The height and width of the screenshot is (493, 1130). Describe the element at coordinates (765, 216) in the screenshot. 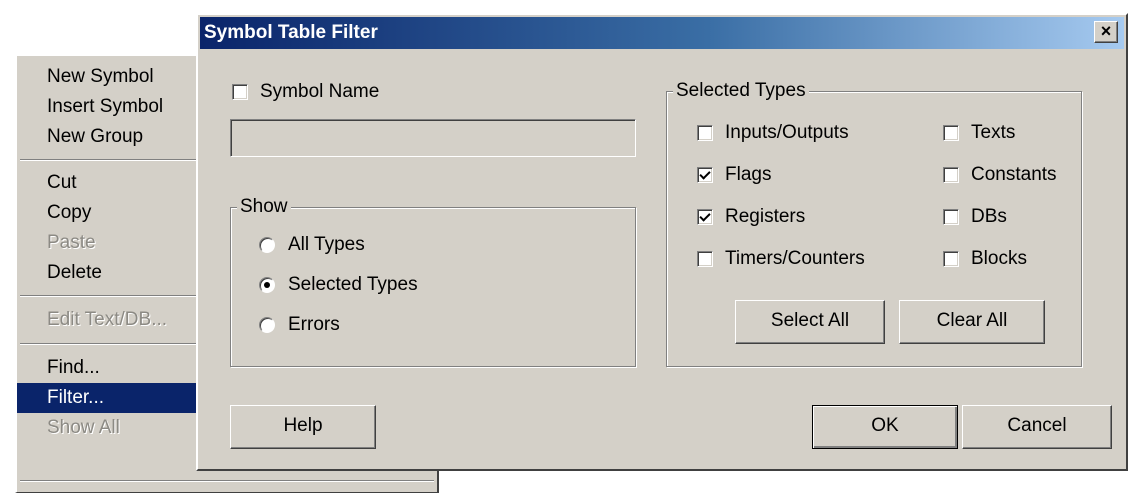

I see `checkbox-registers-label: Registers` at that location.